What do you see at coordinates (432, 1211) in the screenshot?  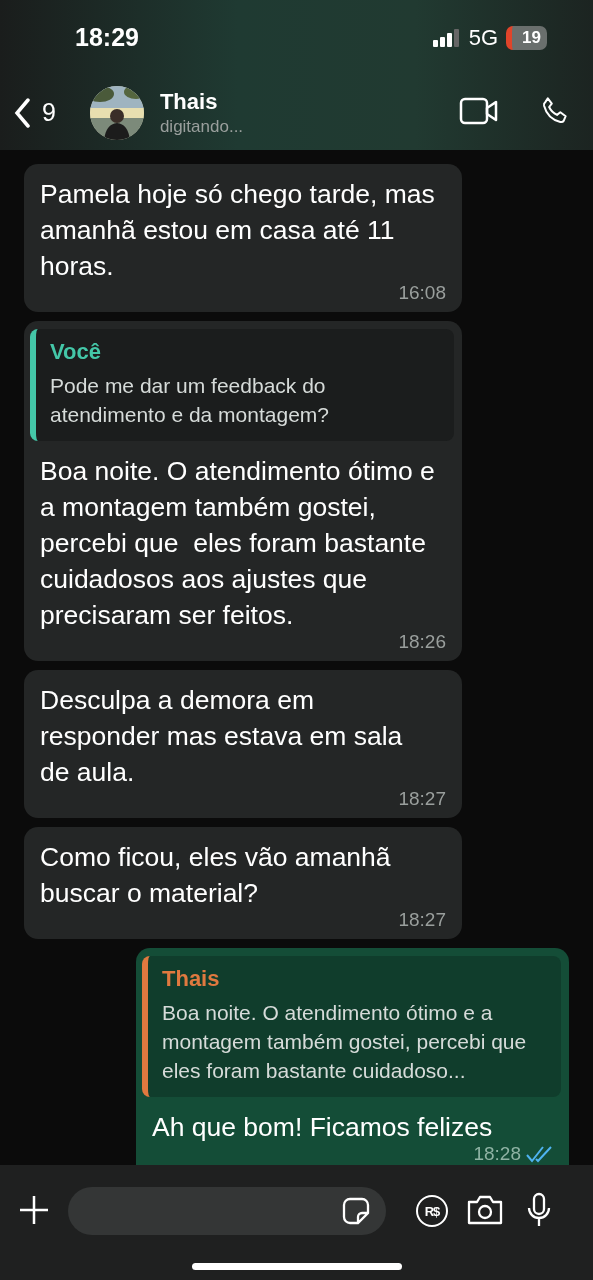 I see `payment-button: R$` at bounding box center [432, 1211].